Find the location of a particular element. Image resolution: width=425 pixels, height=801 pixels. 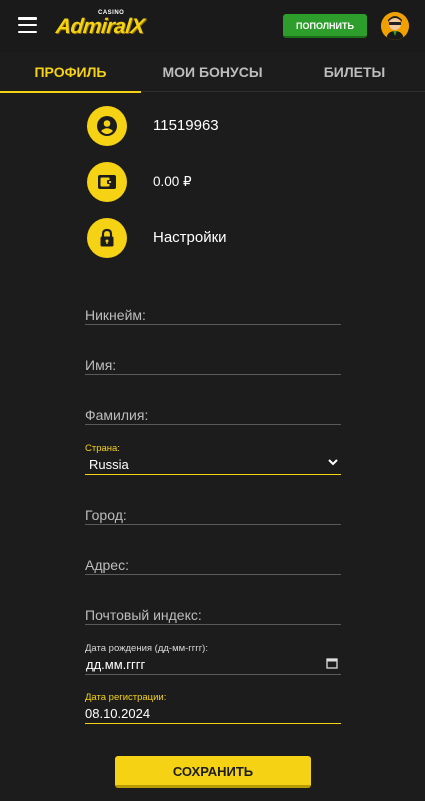

city-placeholder: Город: is located at coordinates (106, 515).